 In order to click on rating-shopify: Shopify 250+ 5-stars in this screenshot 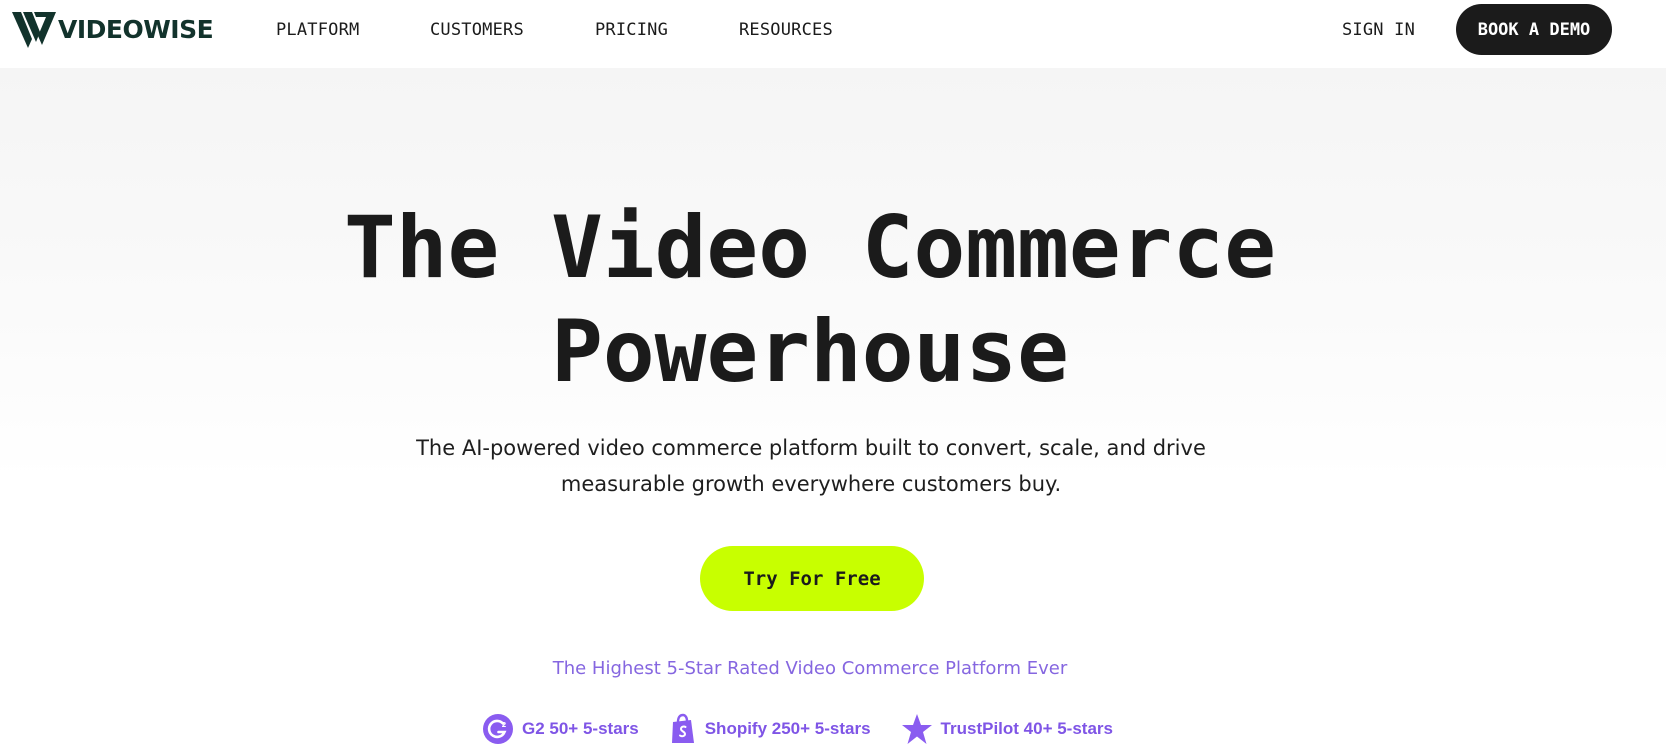, I will do `click(770, 729)`.